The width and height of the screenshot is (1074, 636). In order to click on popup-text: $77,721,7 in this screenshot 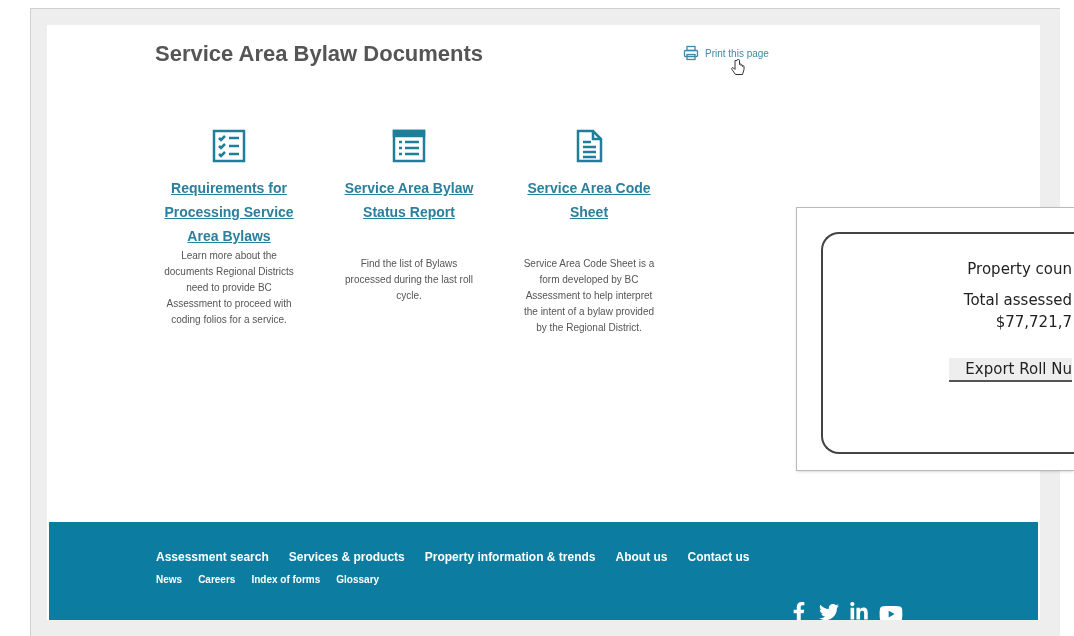, I will do `click(1033, 322)`.